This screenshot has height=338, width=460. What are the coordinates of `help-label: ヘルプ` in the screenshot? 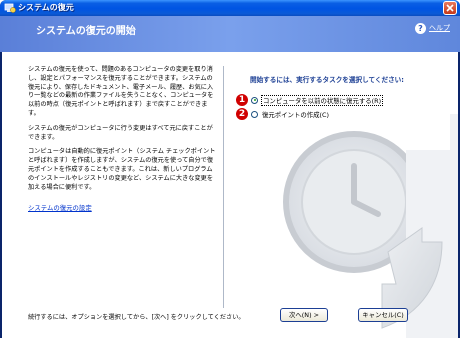 It's located at (439, 28).